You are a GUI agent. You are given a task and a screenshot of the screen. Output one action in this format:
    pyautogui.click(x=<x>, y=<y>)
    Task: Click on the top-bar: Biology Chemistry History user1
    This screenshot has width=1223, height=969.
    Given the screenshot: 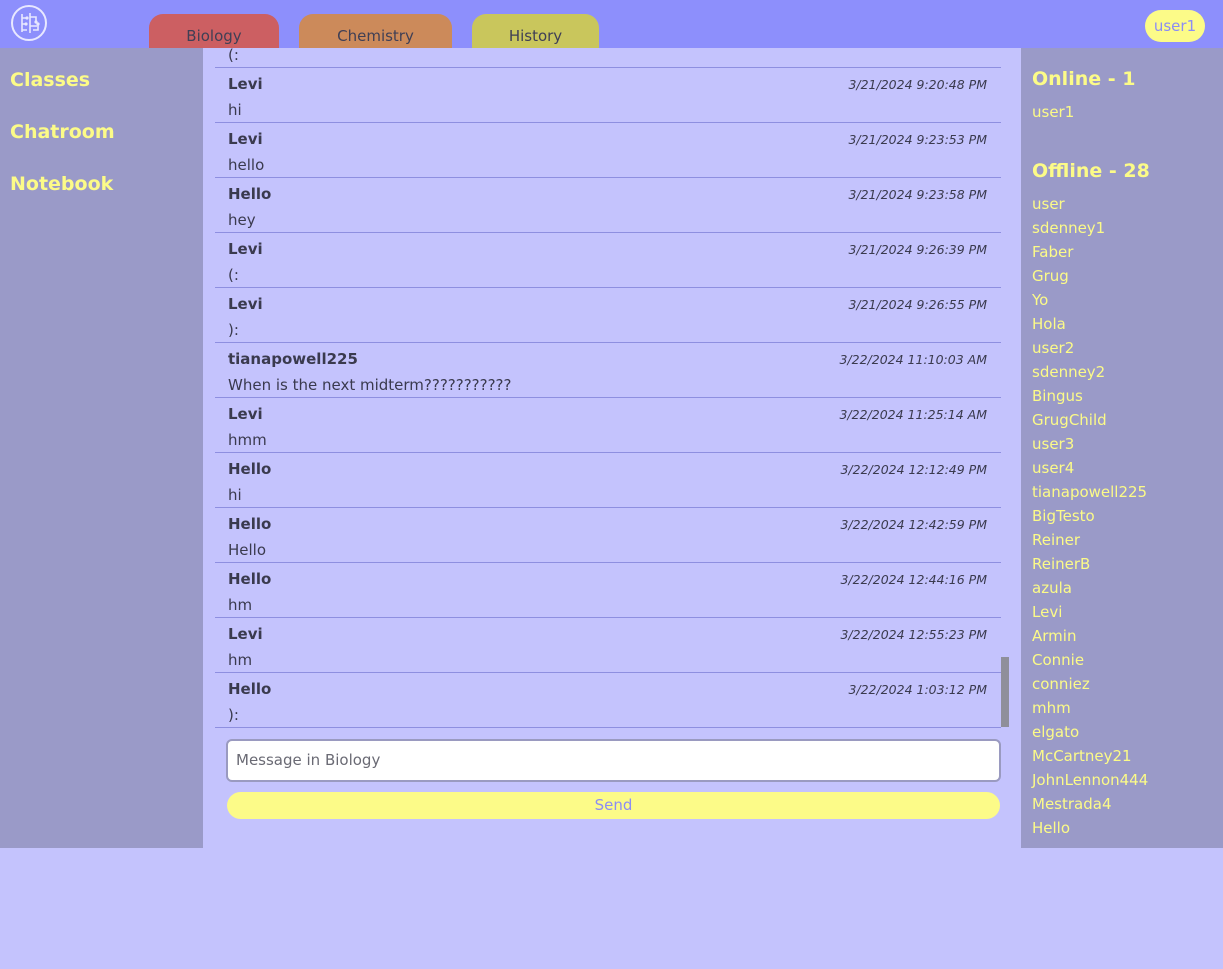 What is the action you would take?
    pyautogui.click(x=611, y=24)
    